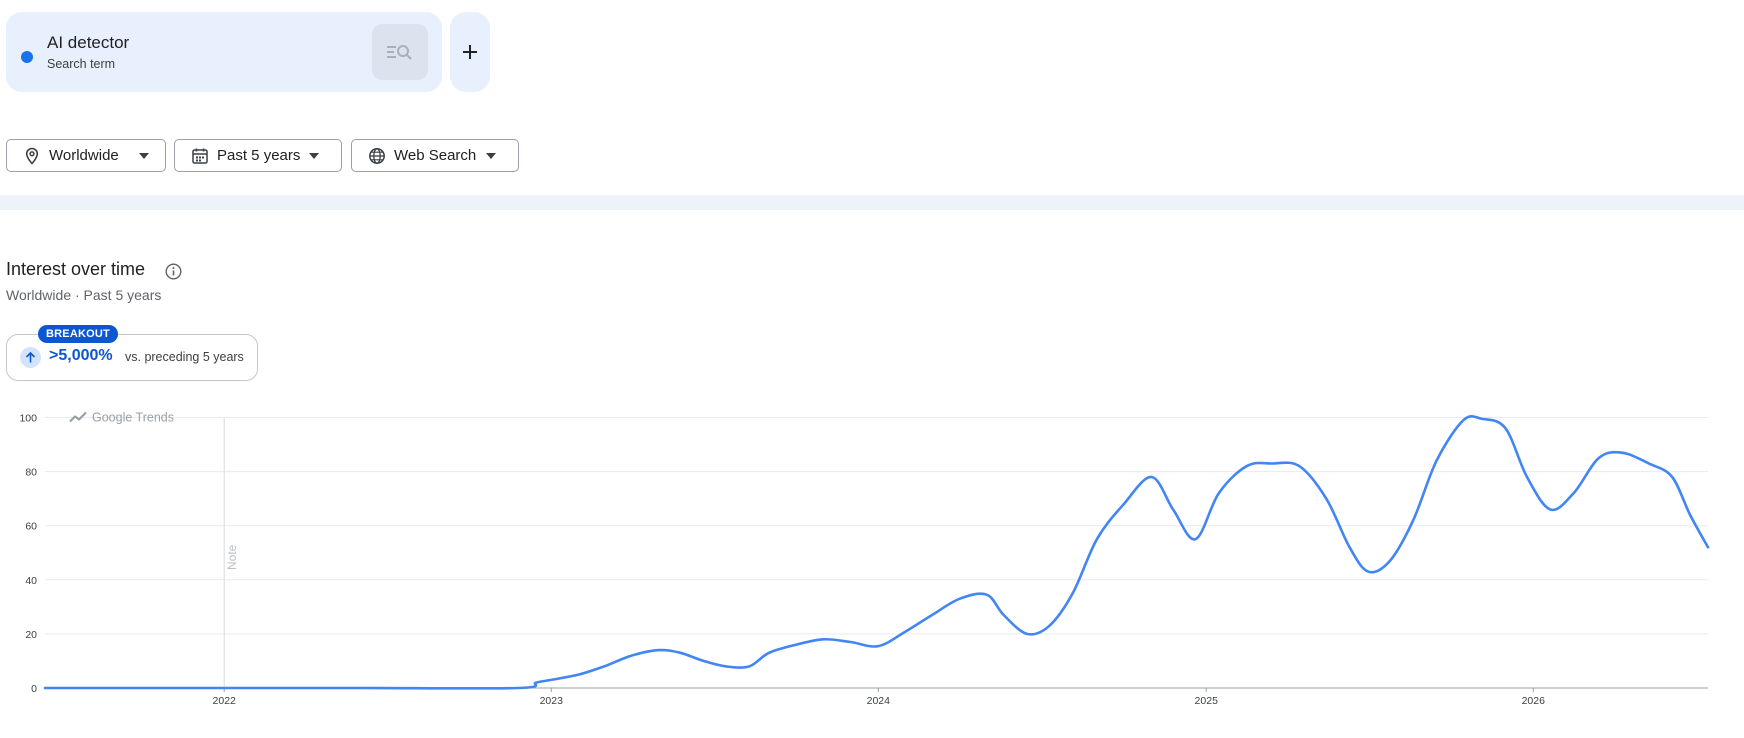  I want to click on info-icon, so click(173, 271).